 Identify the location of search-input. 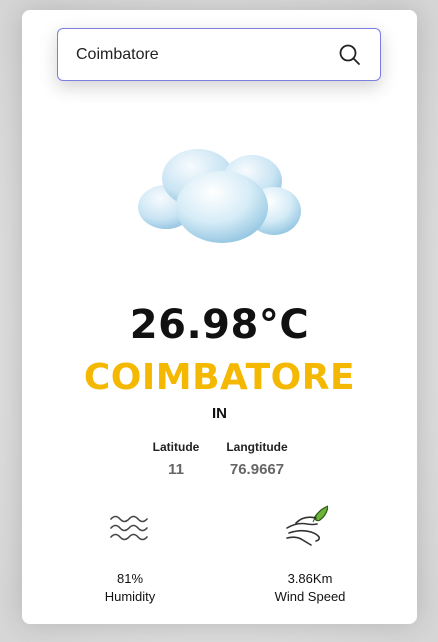
(201, 55).